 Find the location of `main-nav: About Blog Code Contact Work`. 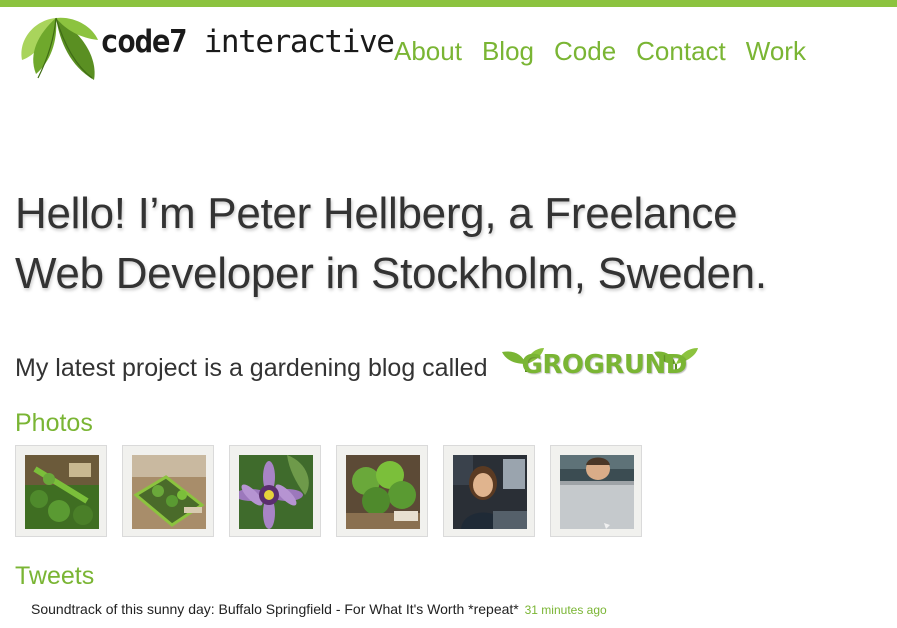

main-nav: About Blog Code Contact Work is located at coordinates (600, 51).